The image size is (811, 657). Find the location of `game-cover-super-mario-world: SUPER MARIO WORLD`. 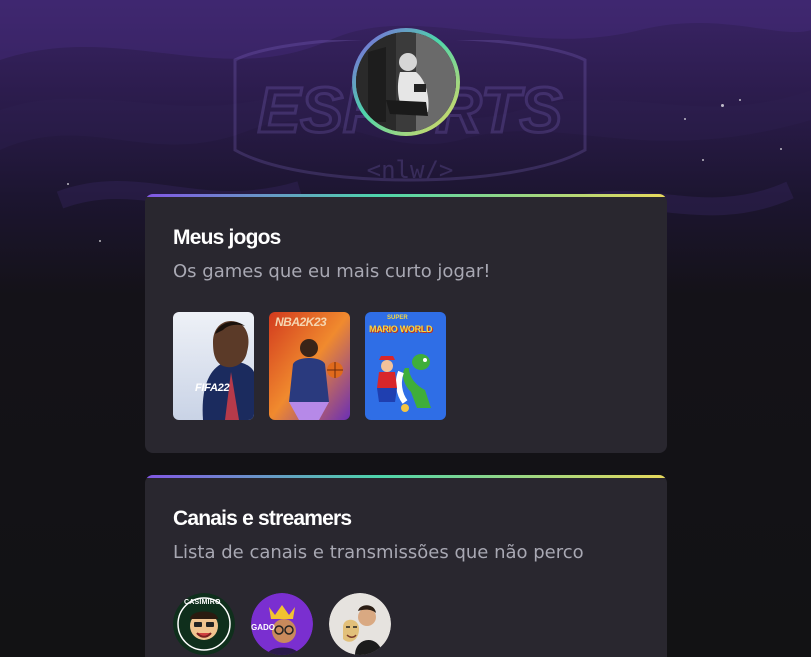

game-cover-super-mario-world: SUPER MARIO WORLD is located at coordinates (405, 366).